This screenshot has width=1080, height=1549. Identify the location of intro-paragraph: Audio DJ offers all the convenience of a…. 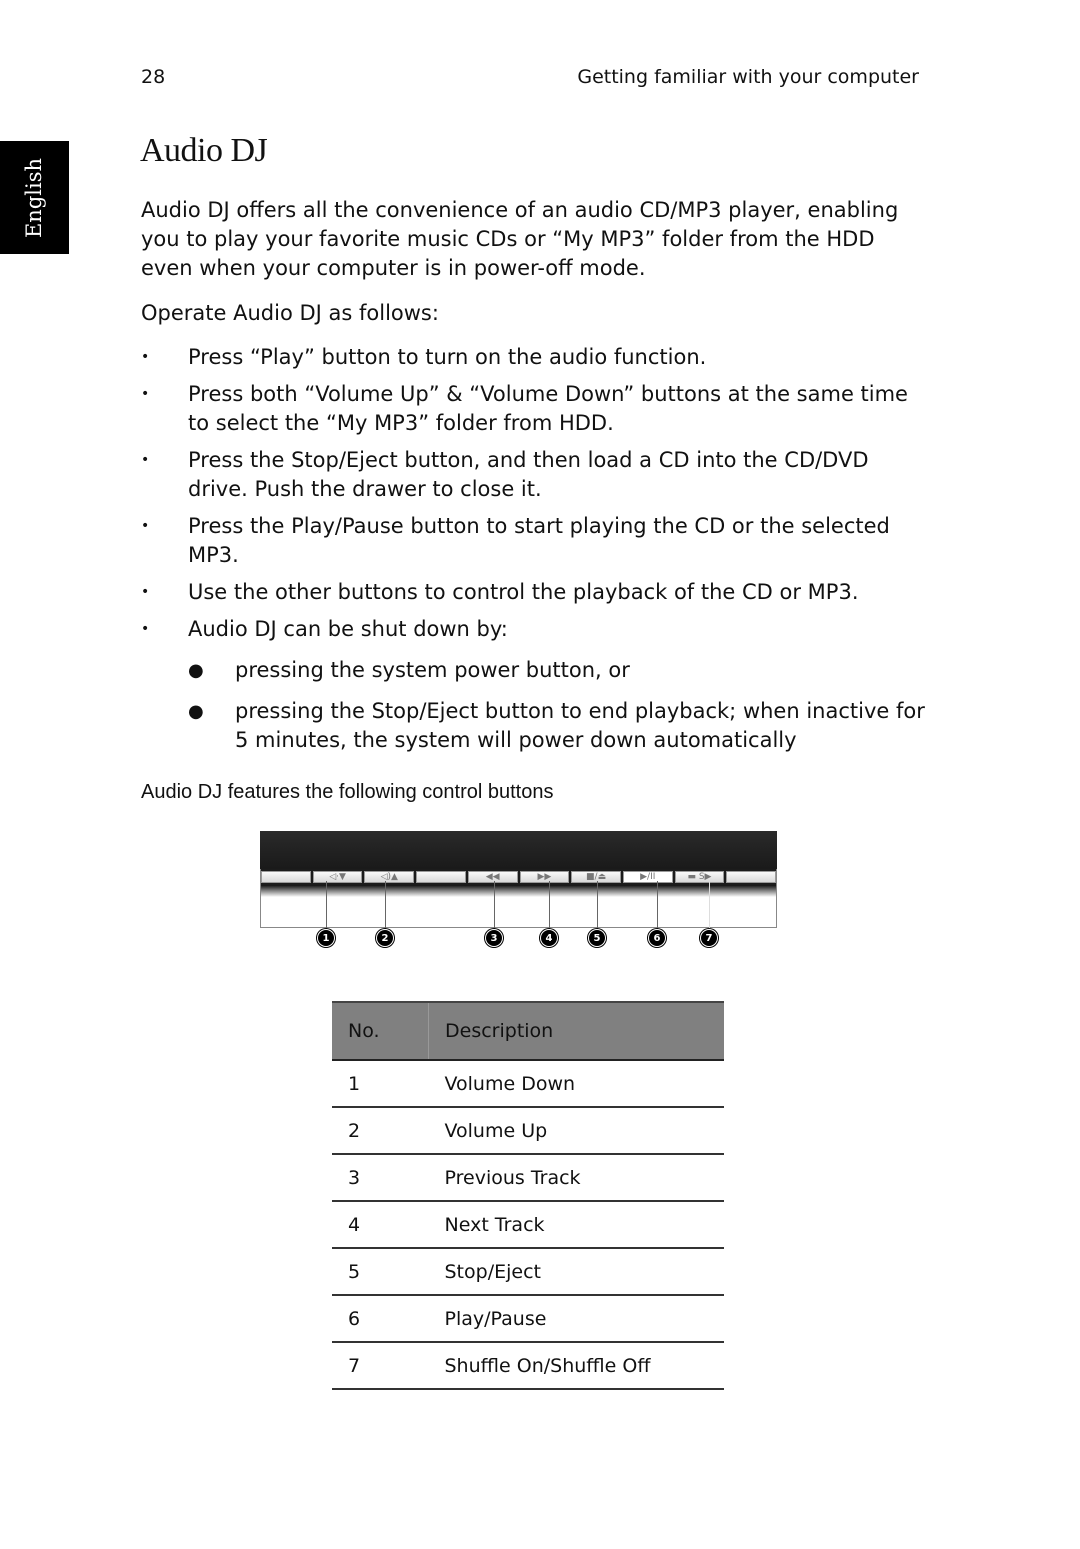
(520, 239).